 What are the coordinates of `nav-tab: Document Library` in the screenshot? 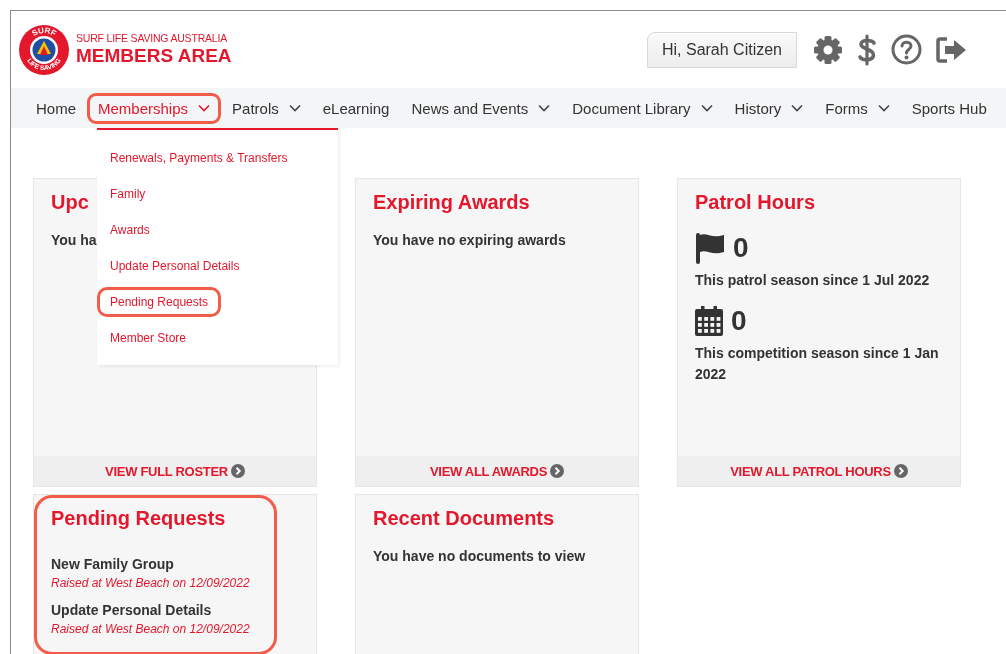 It's located at (642, 108).